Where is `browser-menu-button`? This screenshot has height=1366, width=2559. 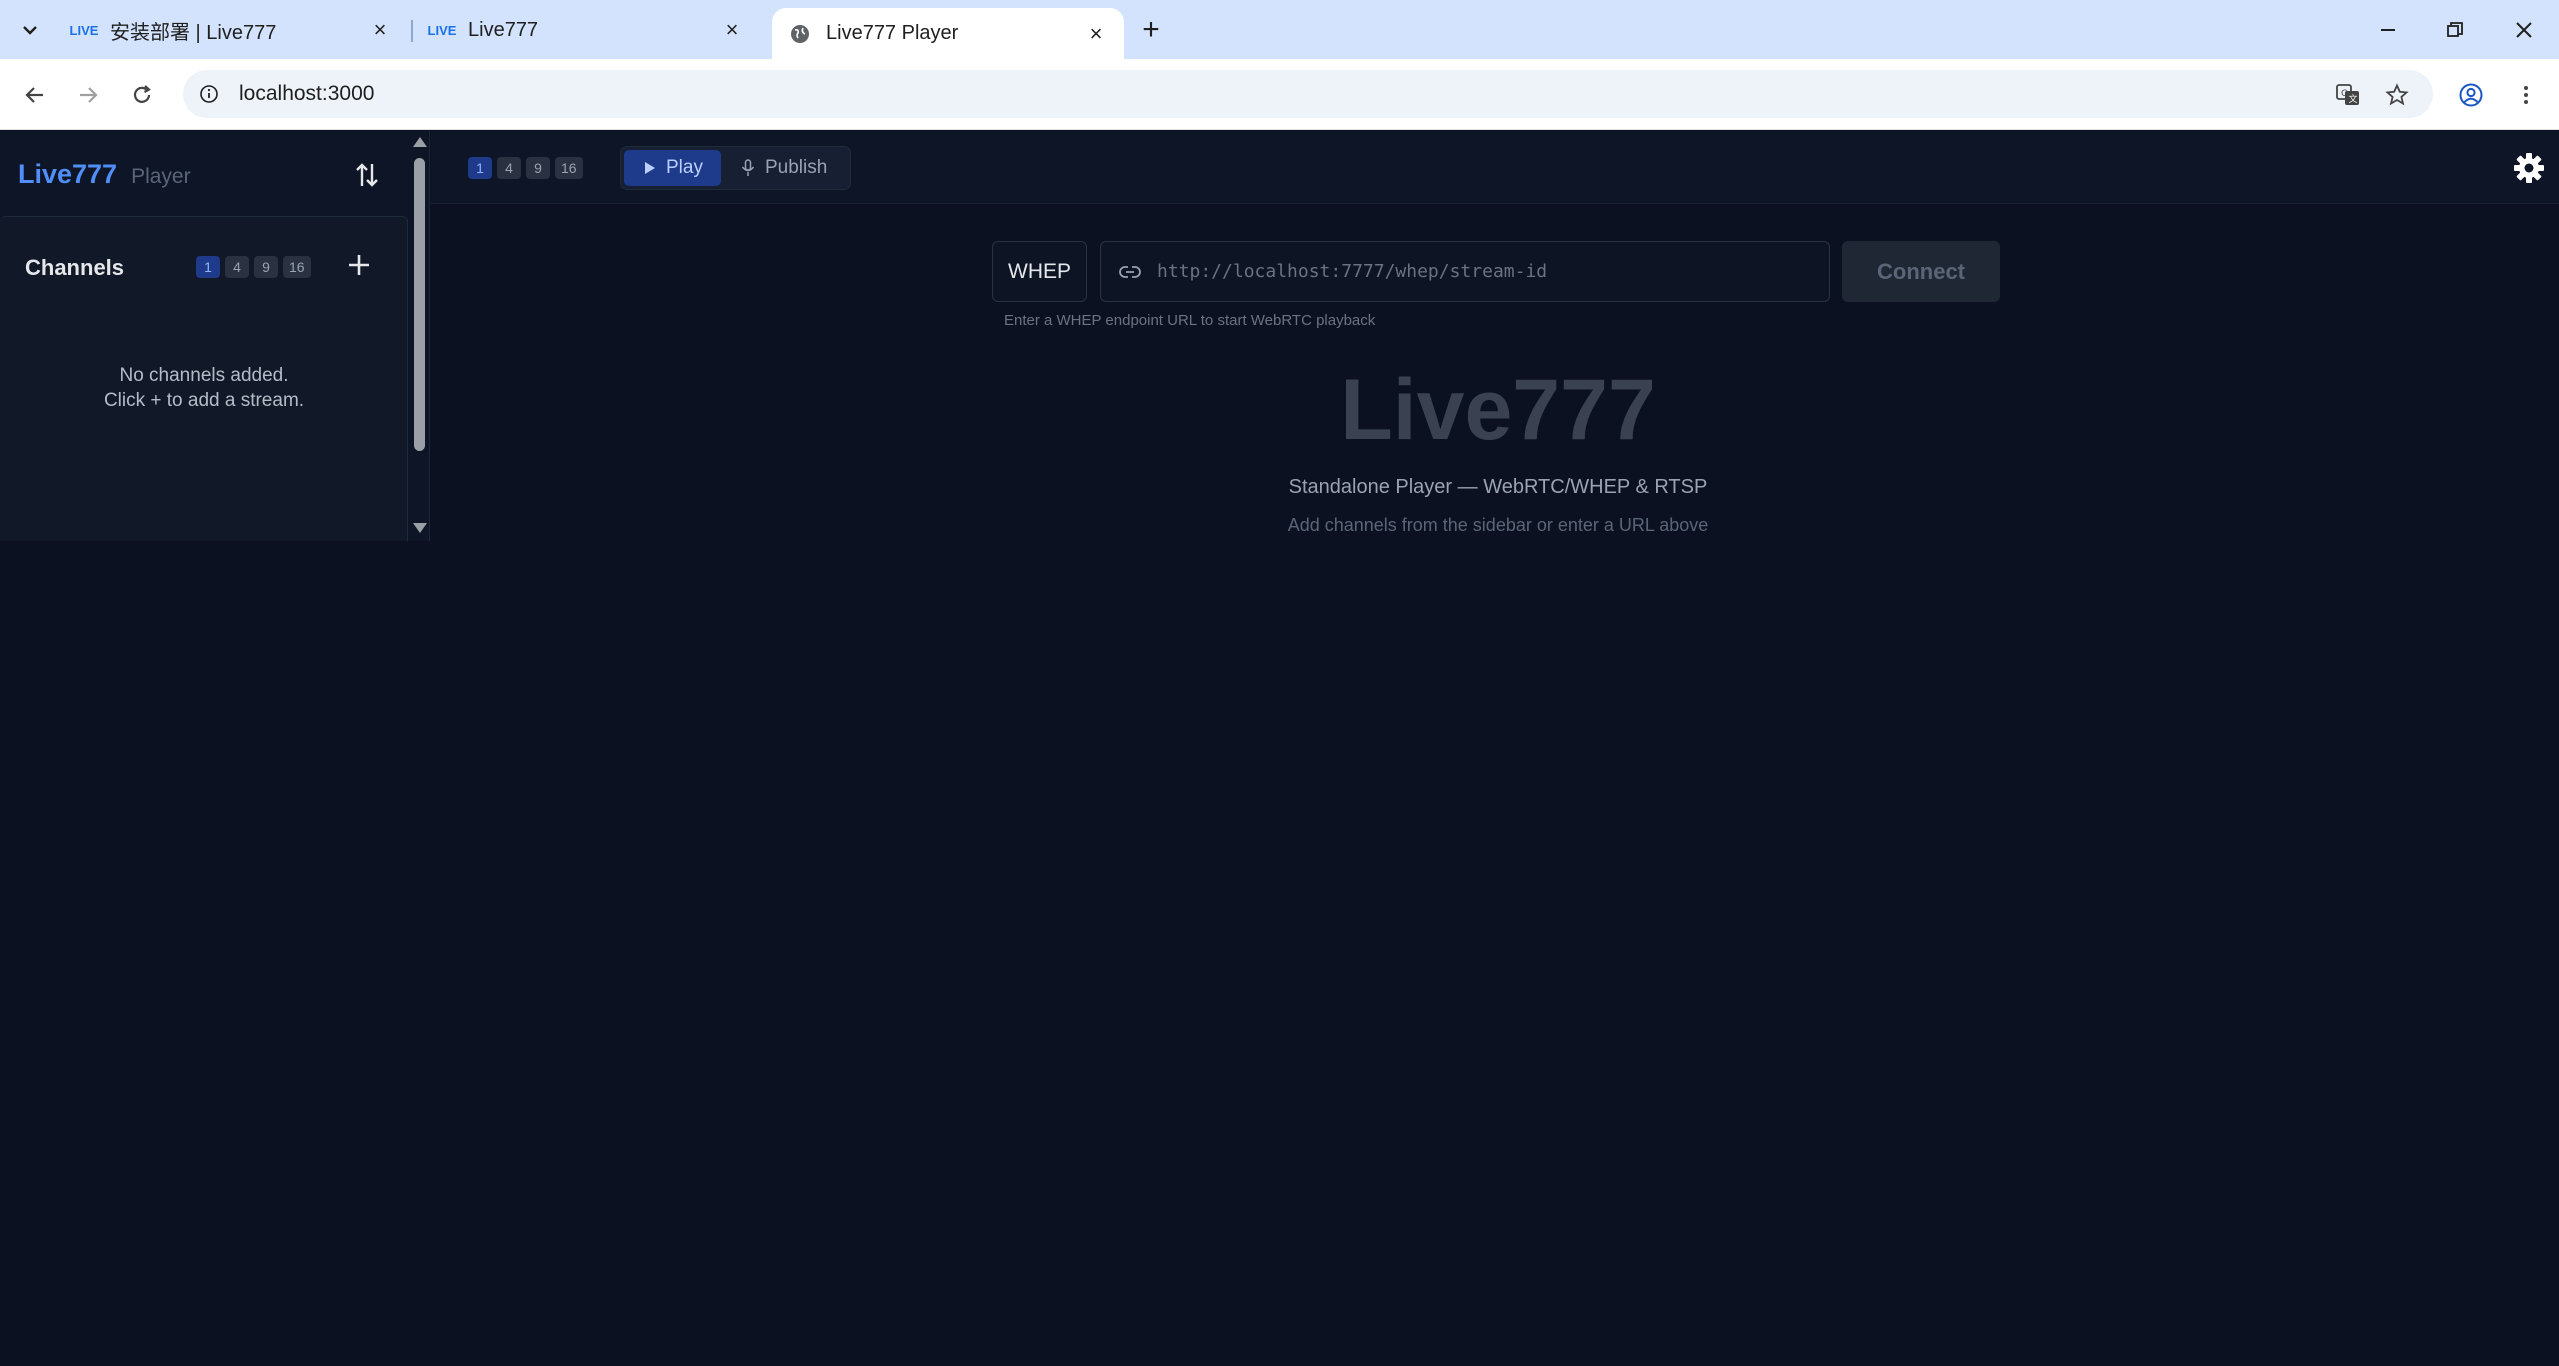 browser-menu-button is located at coordinates (2526, 95).